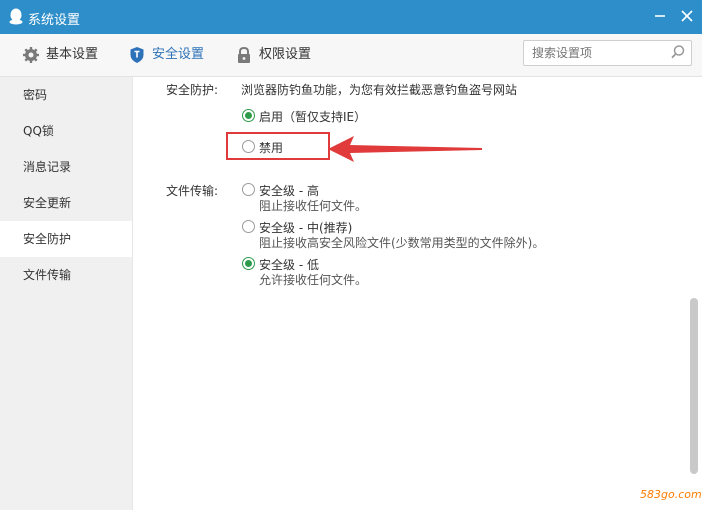  I want to click on security-high-desc: 阻止接收任何文件。, so click(313, 206).